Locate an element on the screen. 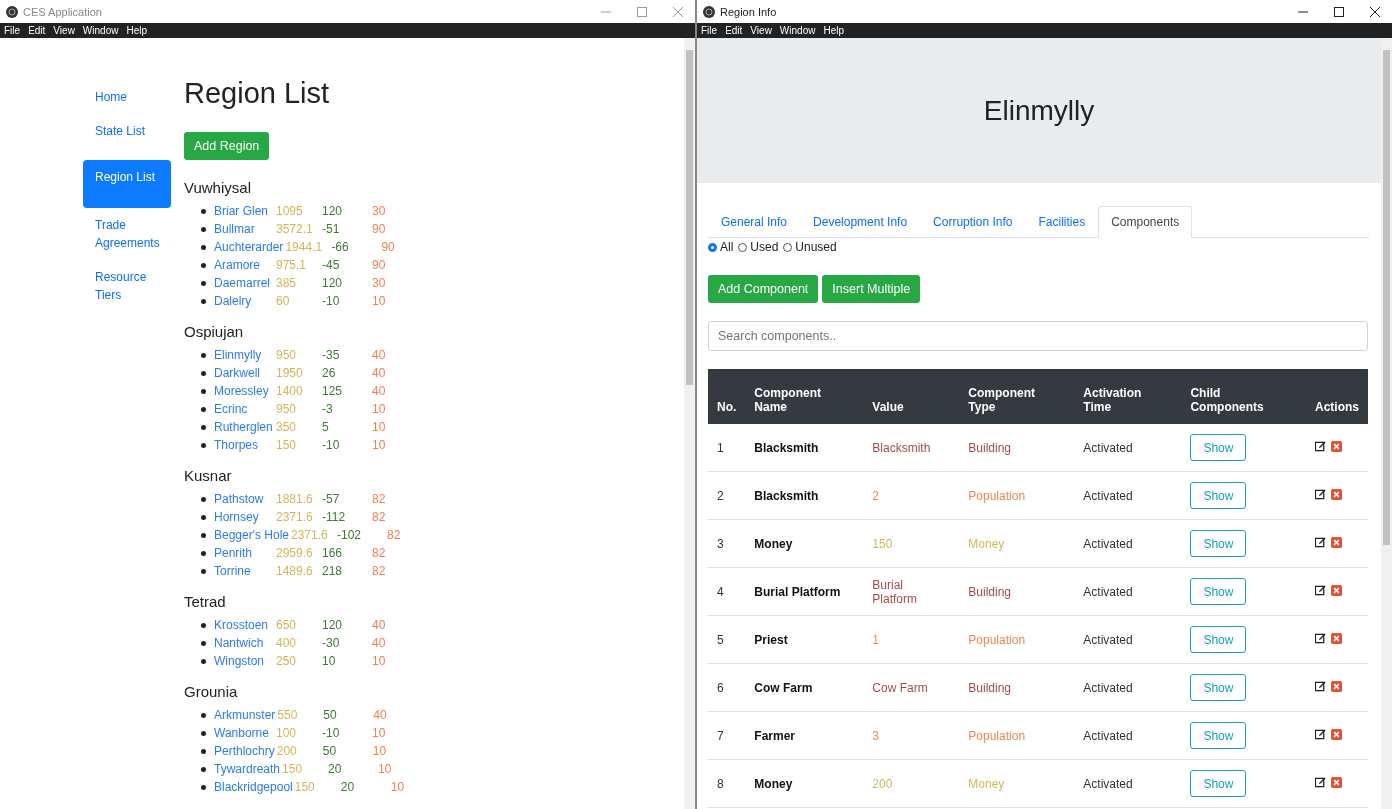 The height and width of the screenshot is (809, 1392). activation-time: Activated is located at coordinates (1128, 543).